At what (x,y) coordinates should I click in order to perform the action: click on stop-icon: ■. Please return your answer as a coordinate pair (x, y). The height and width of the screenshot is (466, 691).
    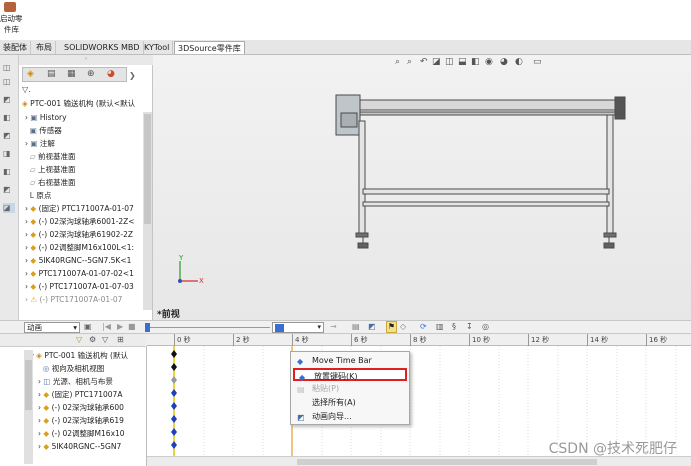
    Looking at the image, I should click on (132, 326).